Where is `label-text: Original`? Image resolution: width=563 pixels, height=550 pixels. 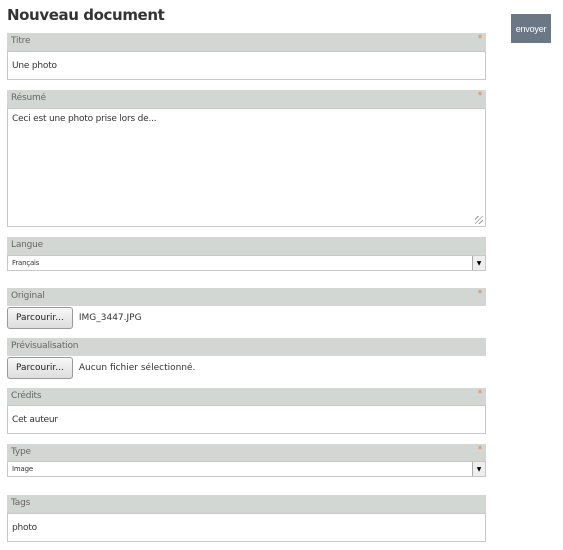
label-text: Original is located at coordinates (28, 296).